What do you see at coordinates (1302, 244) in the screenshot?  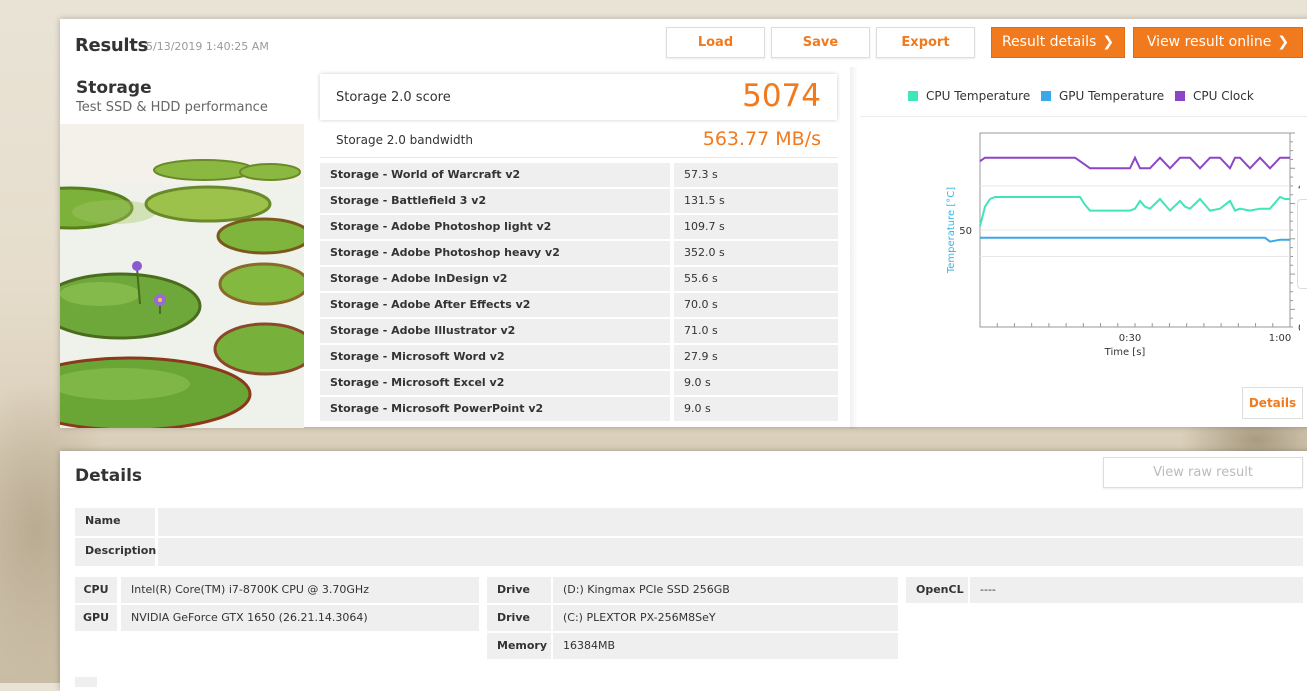 I see `side-panel-tab` at bounding box center [1302, 244].